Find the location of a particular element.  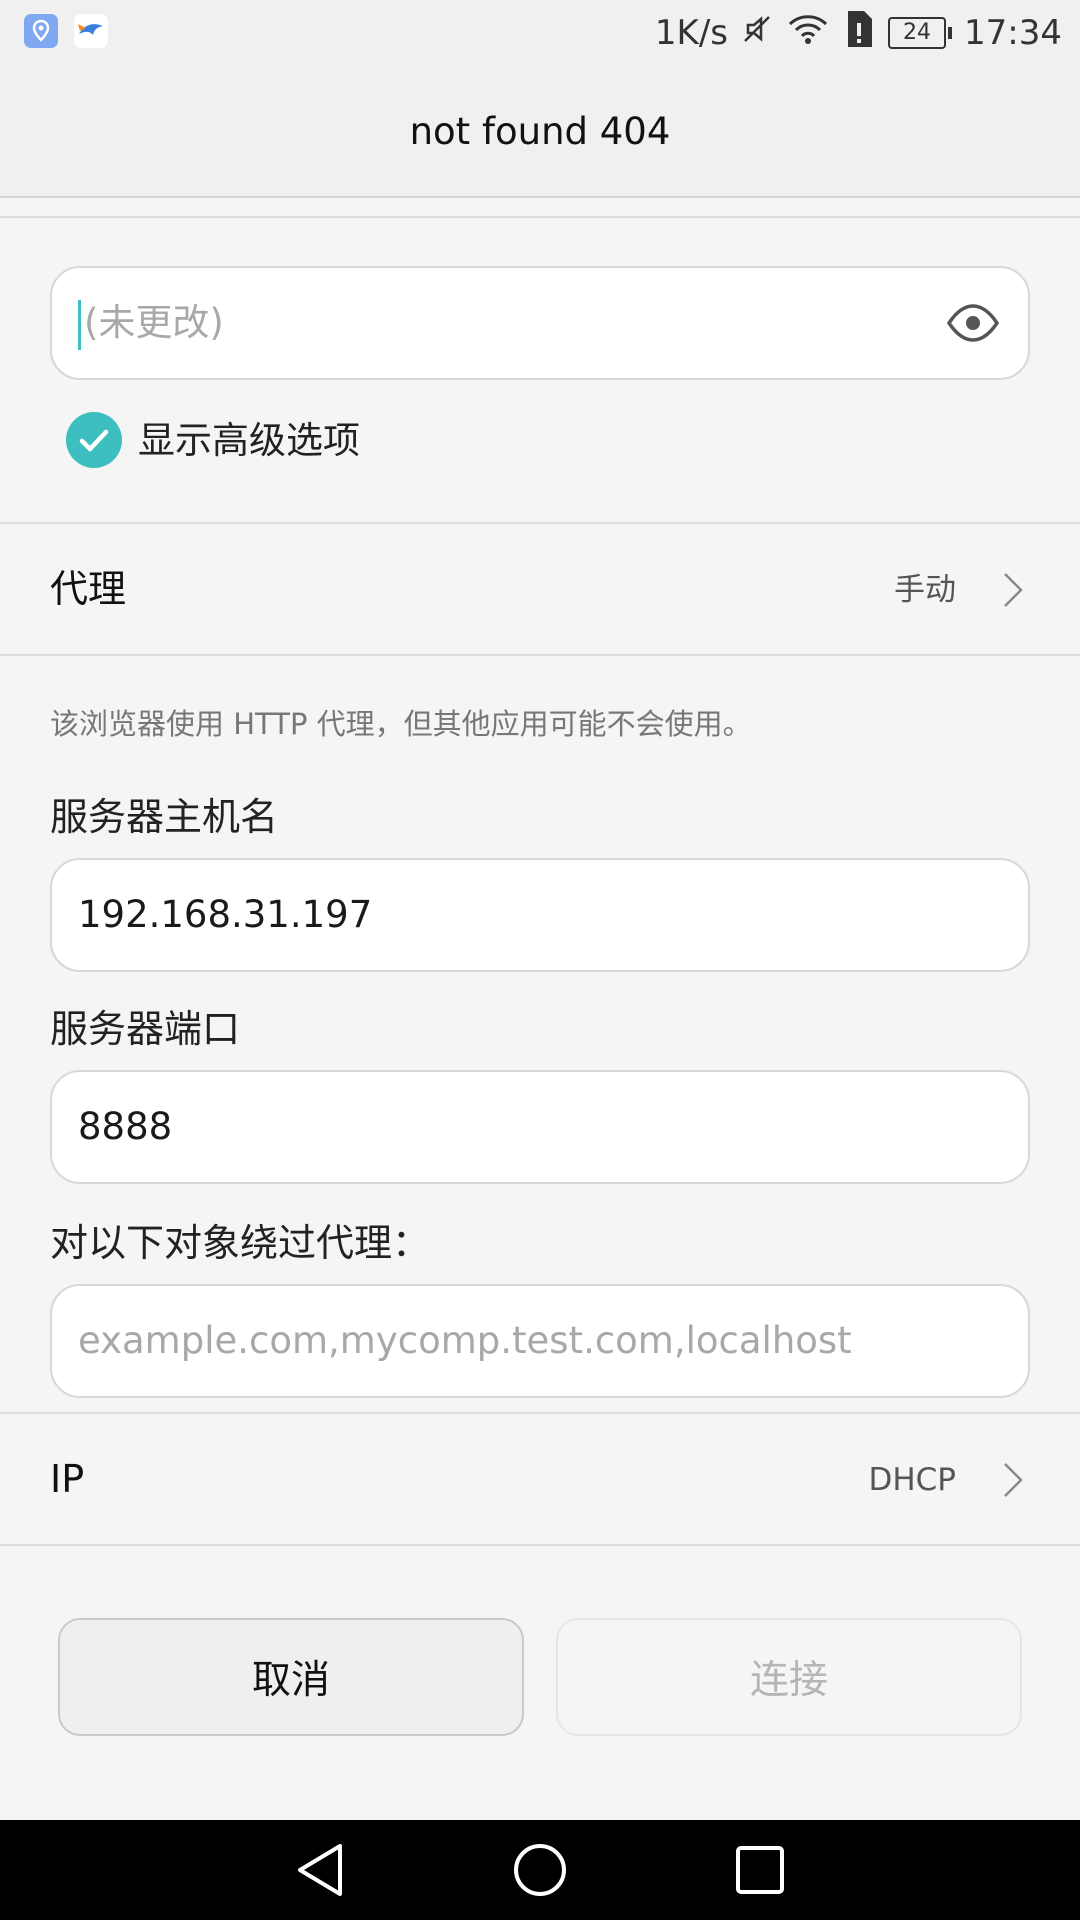

port-field: 8888 is located at coordinates (540, 1127).